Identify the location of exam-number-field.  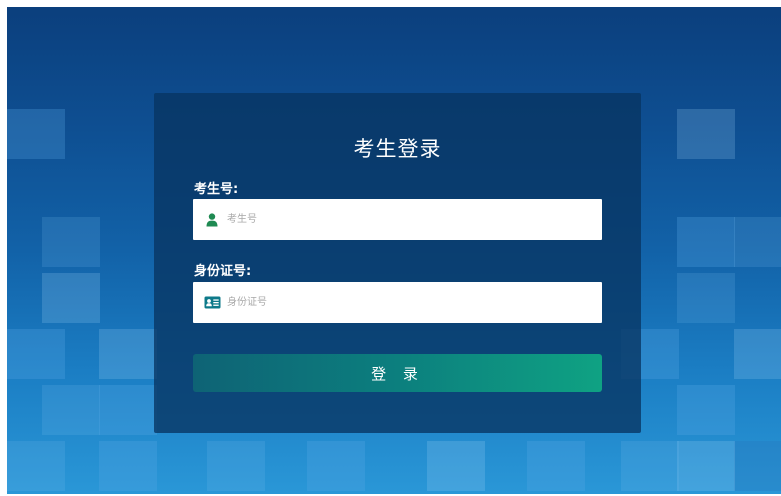
(397, 219).